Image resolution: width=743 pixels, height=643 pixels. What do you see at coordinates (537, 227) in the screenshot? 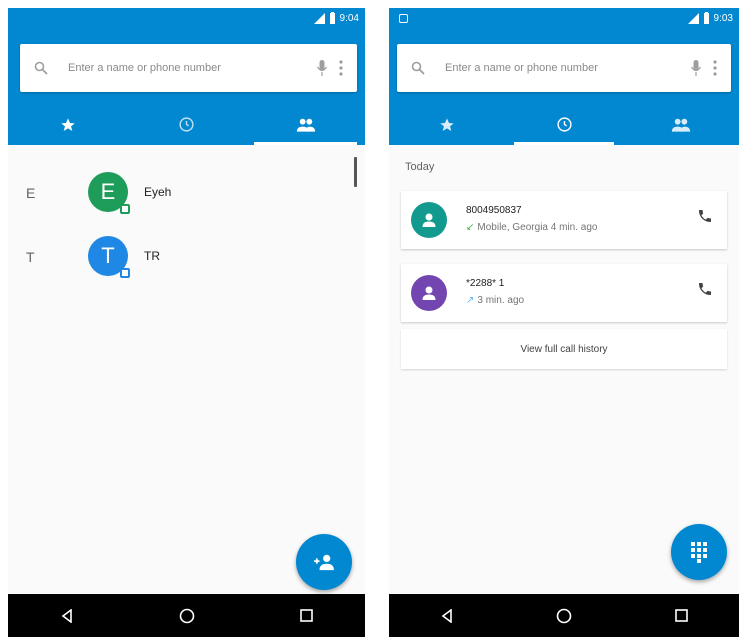
I see `call-detail-text: Mobile, Georgia 4 min. ago` at bounding box center [537, 227].